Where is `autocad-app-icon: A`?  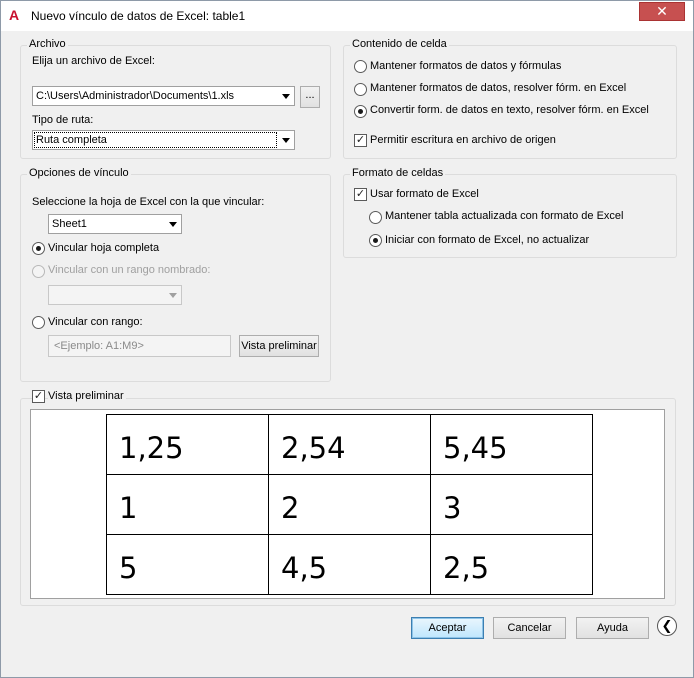
autocad-app-icon: A is located at coordinates (14, 15).